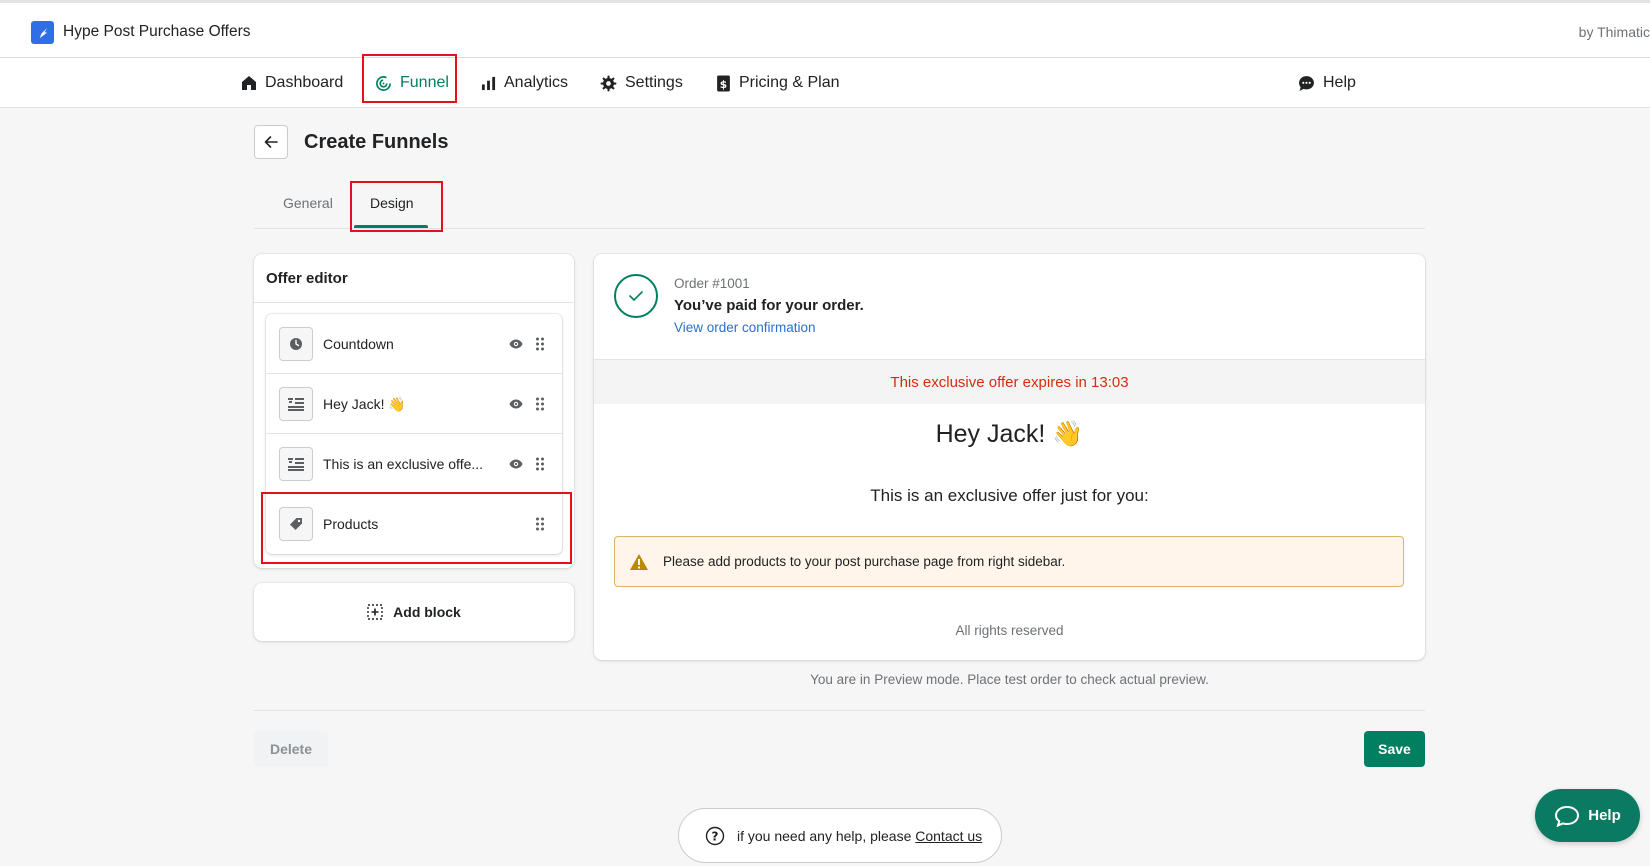  What do you see at coordinates (608, 83) in the screenshot?
I see `gear-icon` at bounding box center [608, 83].